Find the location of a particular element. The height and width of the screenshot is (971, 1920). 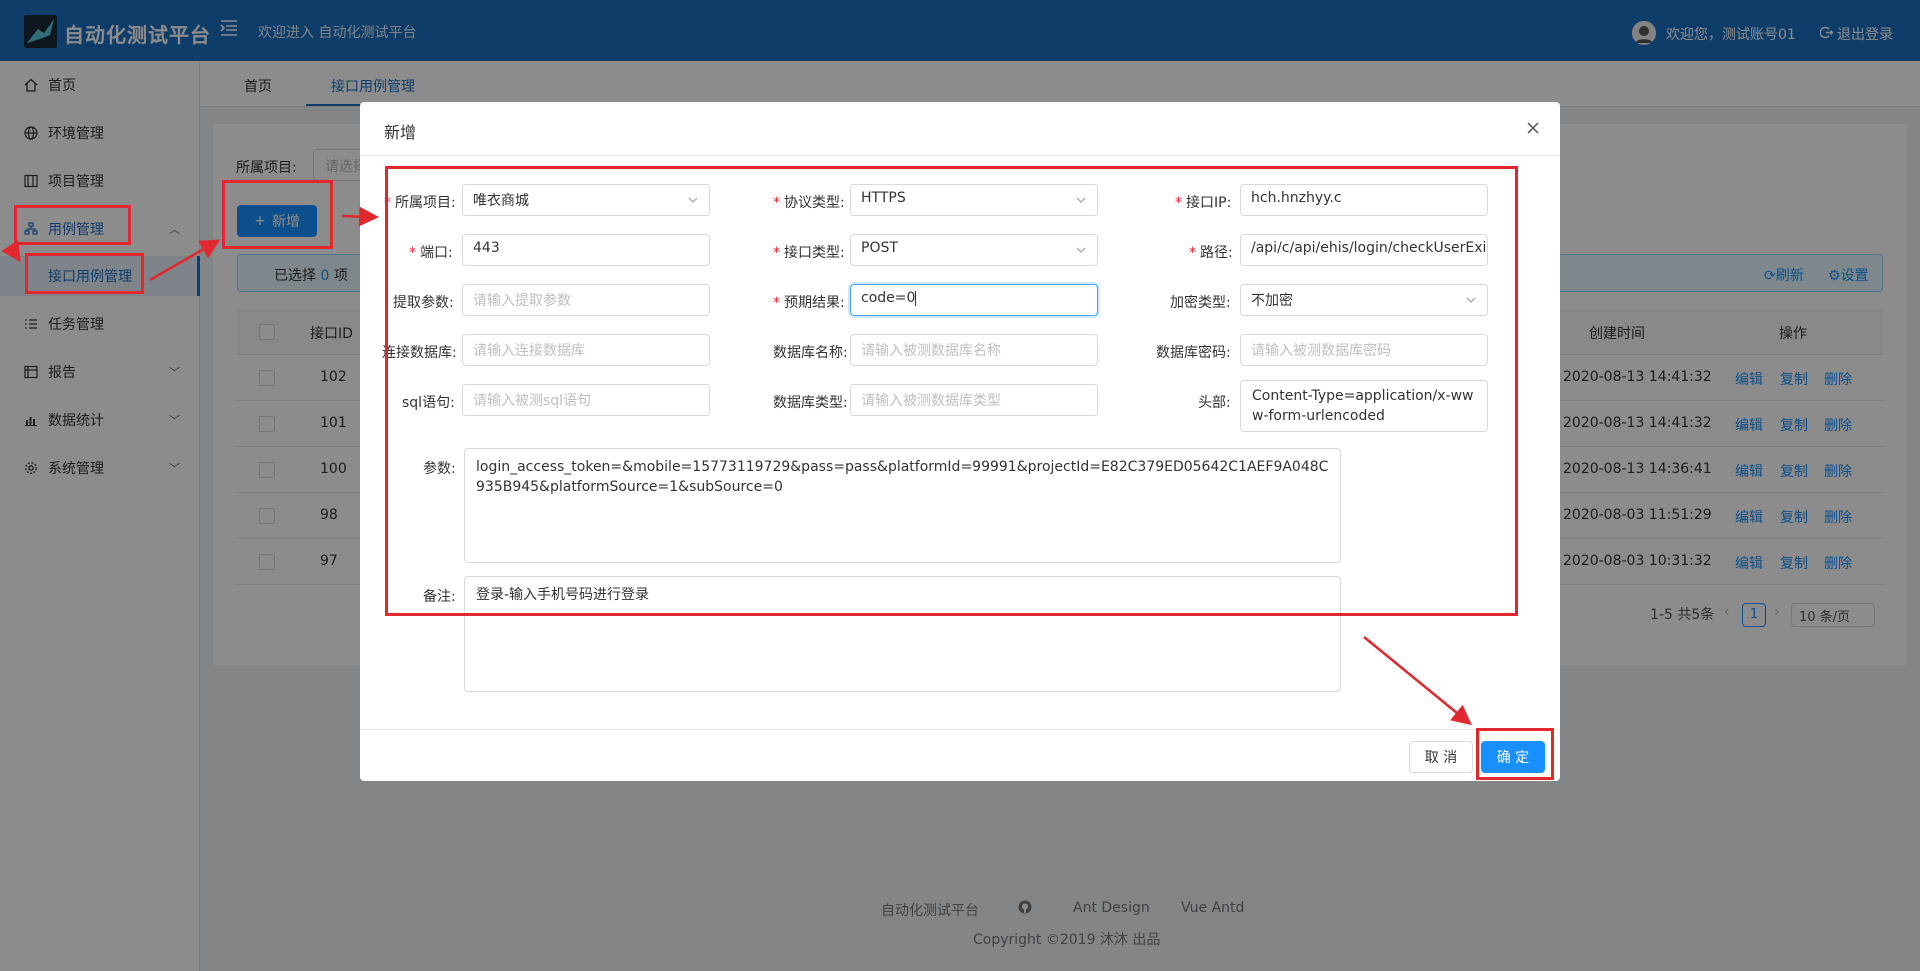

project-select: 唯衣商城 is located at coordinates (586, 200).